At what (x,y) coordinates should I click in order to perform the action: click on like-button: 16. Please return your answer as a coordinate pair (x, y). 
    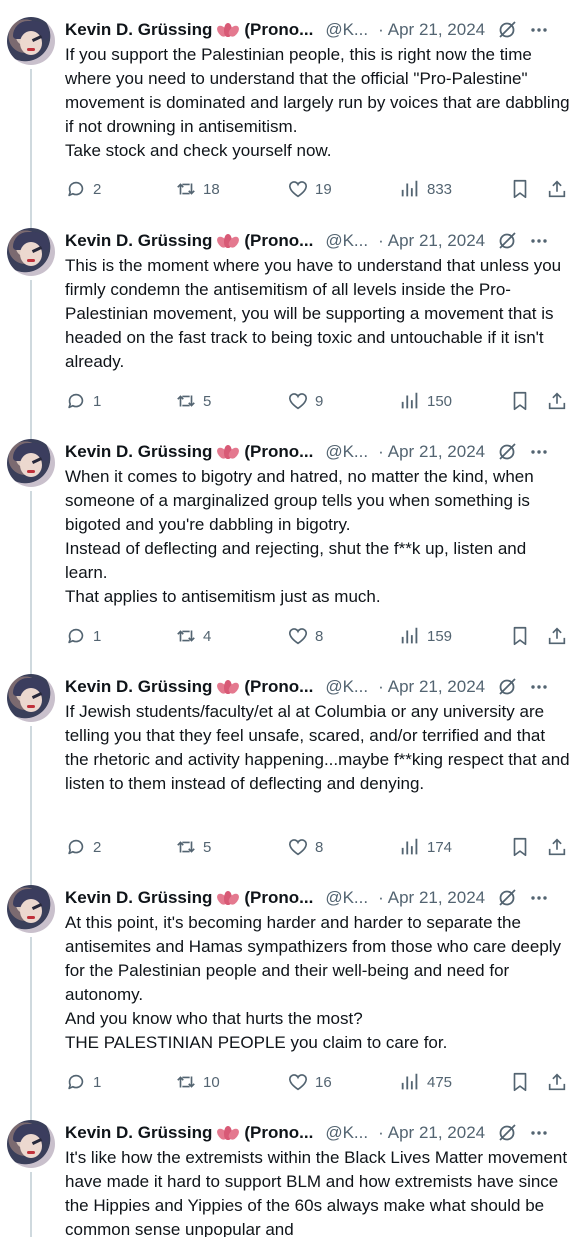
    Looking at the image, I should click on (309, 1082).